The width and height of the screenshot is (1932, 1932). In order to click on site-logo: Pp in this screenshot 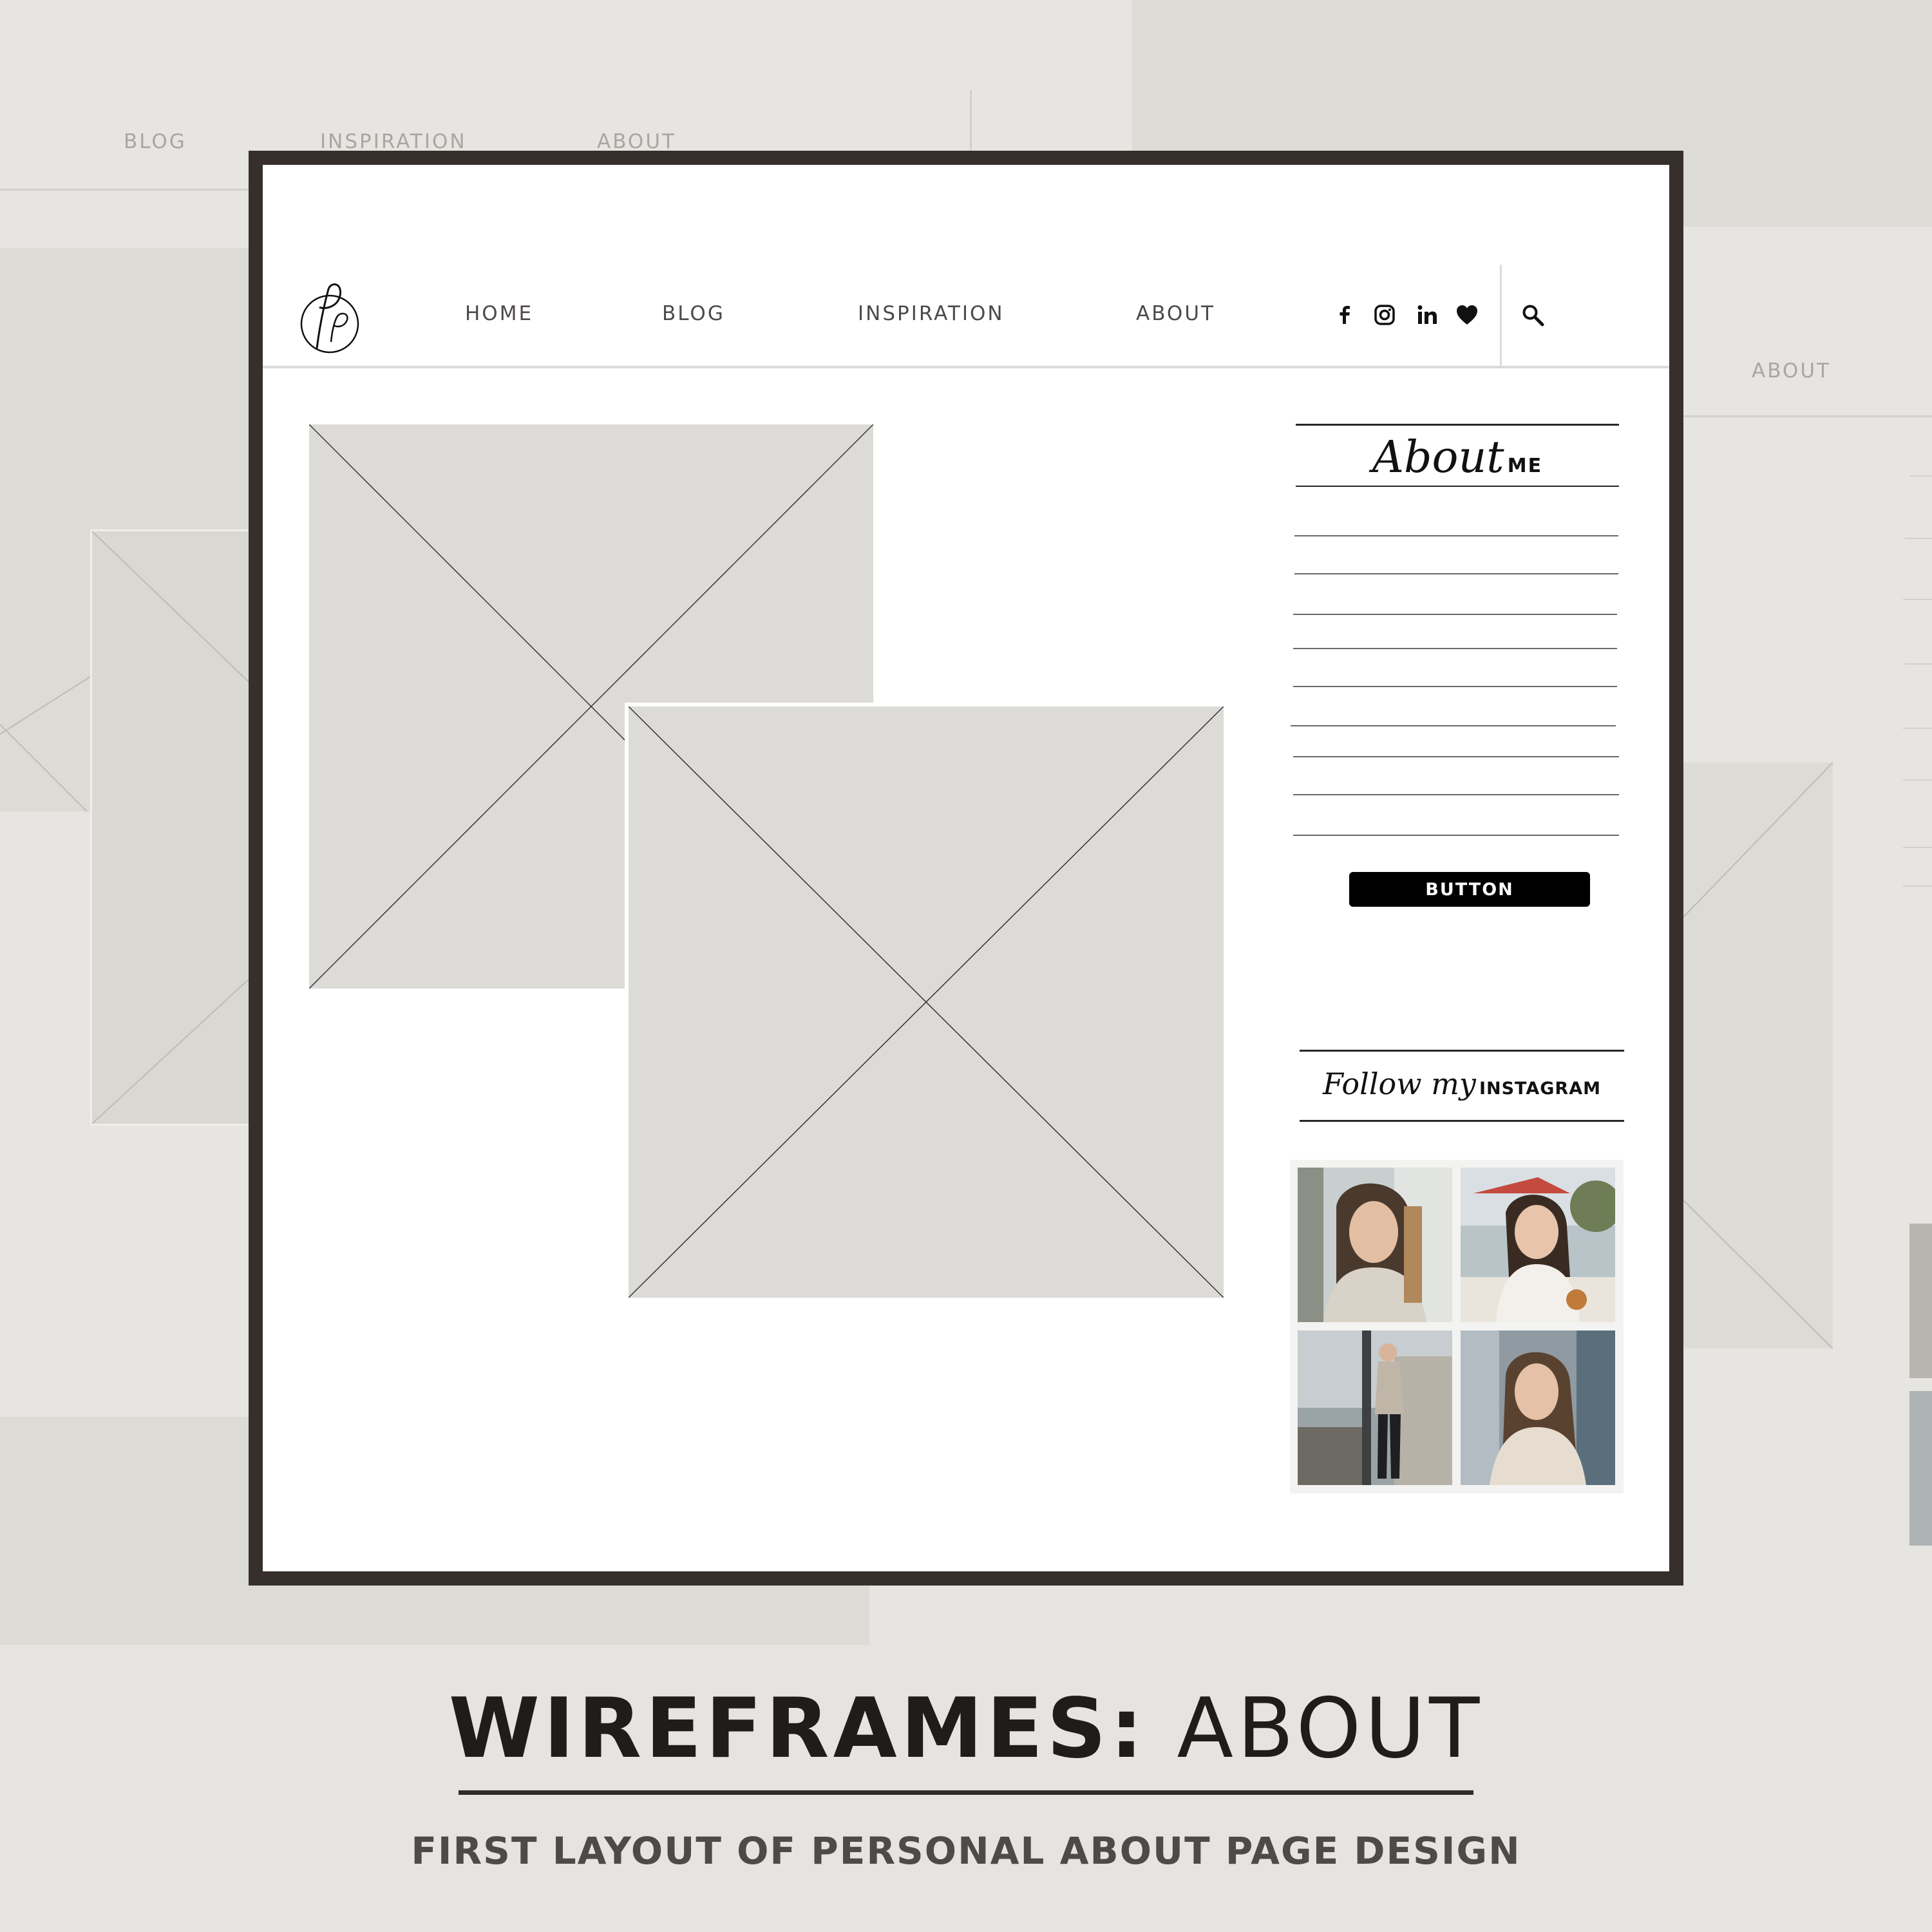, I will do `click(326, 317)`.